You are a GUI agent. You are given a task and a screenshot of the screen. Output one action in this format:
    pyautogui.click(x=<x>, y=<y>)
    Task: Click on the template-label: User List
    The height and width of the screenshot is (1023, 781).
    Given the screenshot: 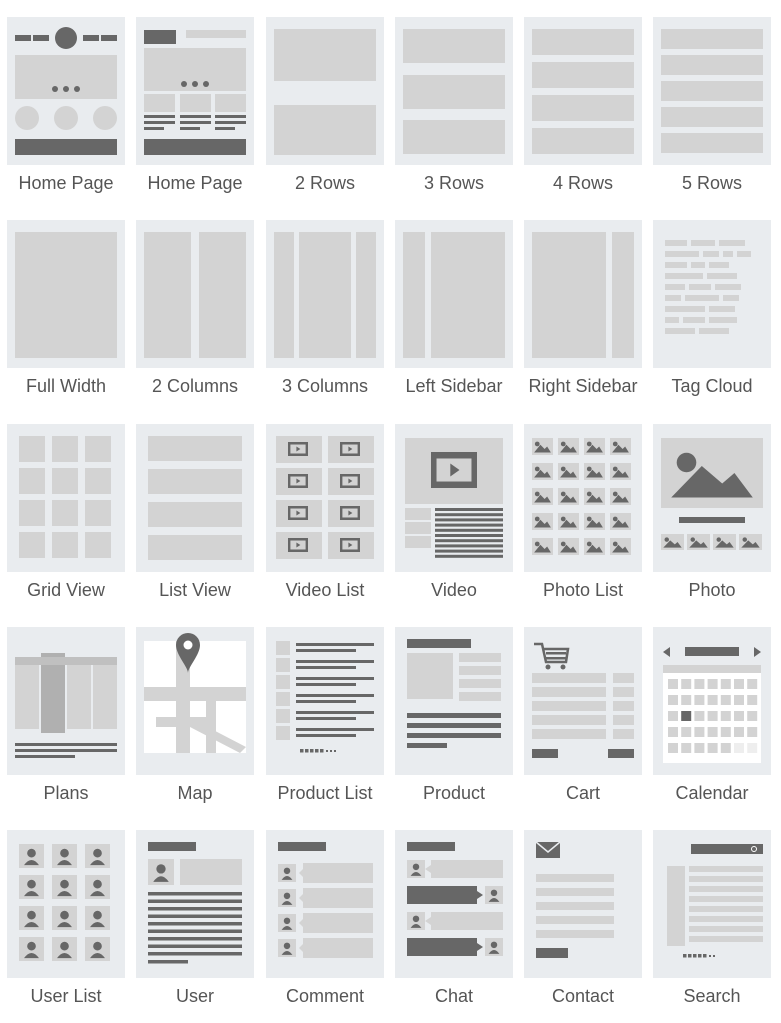 What is the action you would take?
    pyautogui.click(x=66, y=996)
    